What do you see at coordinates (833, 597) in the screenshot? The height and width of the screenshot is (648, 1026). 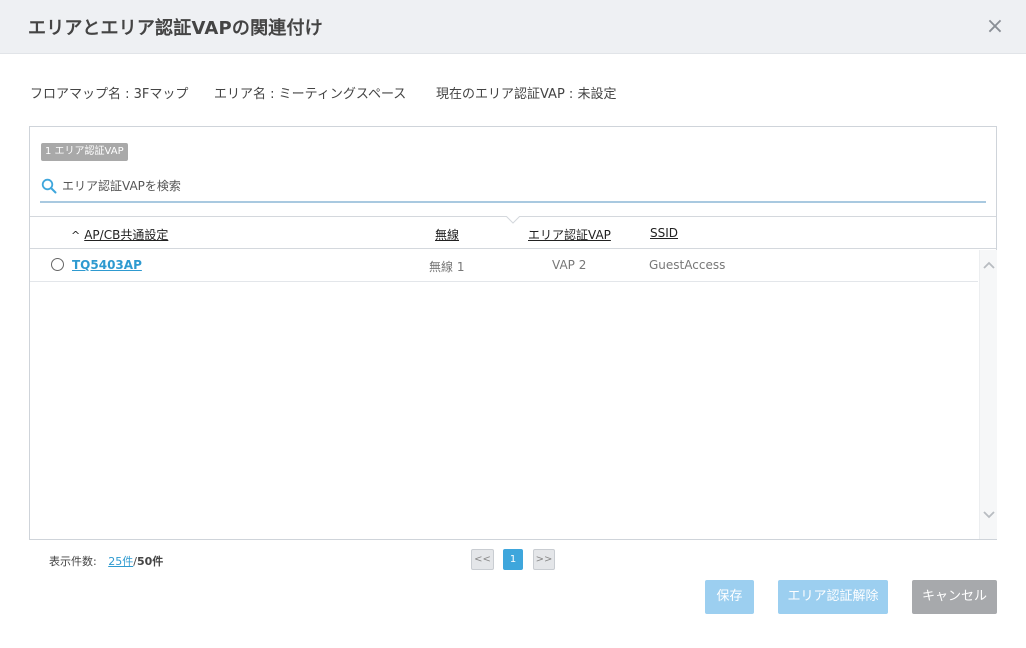 I see `release-area-auth-button: エリア認証解除` at bounding box center [833, 597].